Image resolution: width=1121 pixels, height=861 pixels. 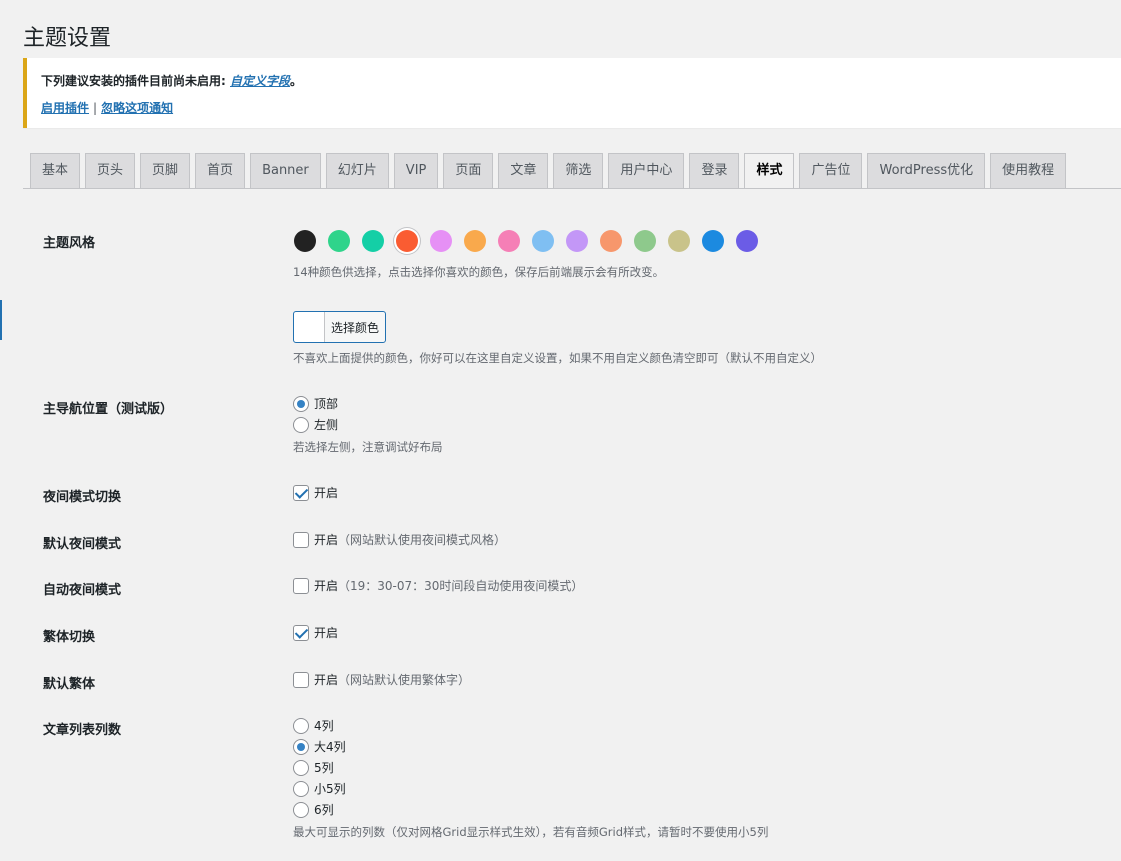 I want to click on plugin-link: 自定义字段, so click(x=260, y=81).